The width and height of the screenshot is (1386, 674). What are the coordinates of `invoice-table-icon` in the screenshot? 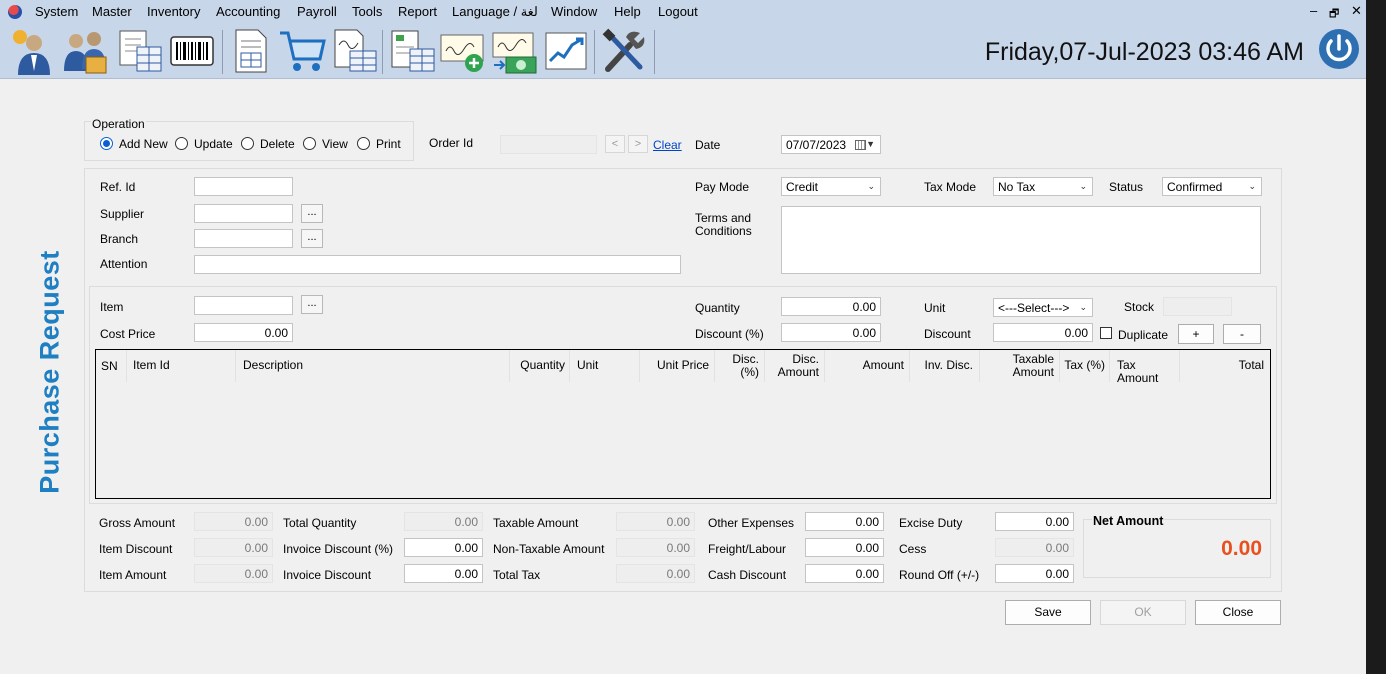 It's located at (355, 51).